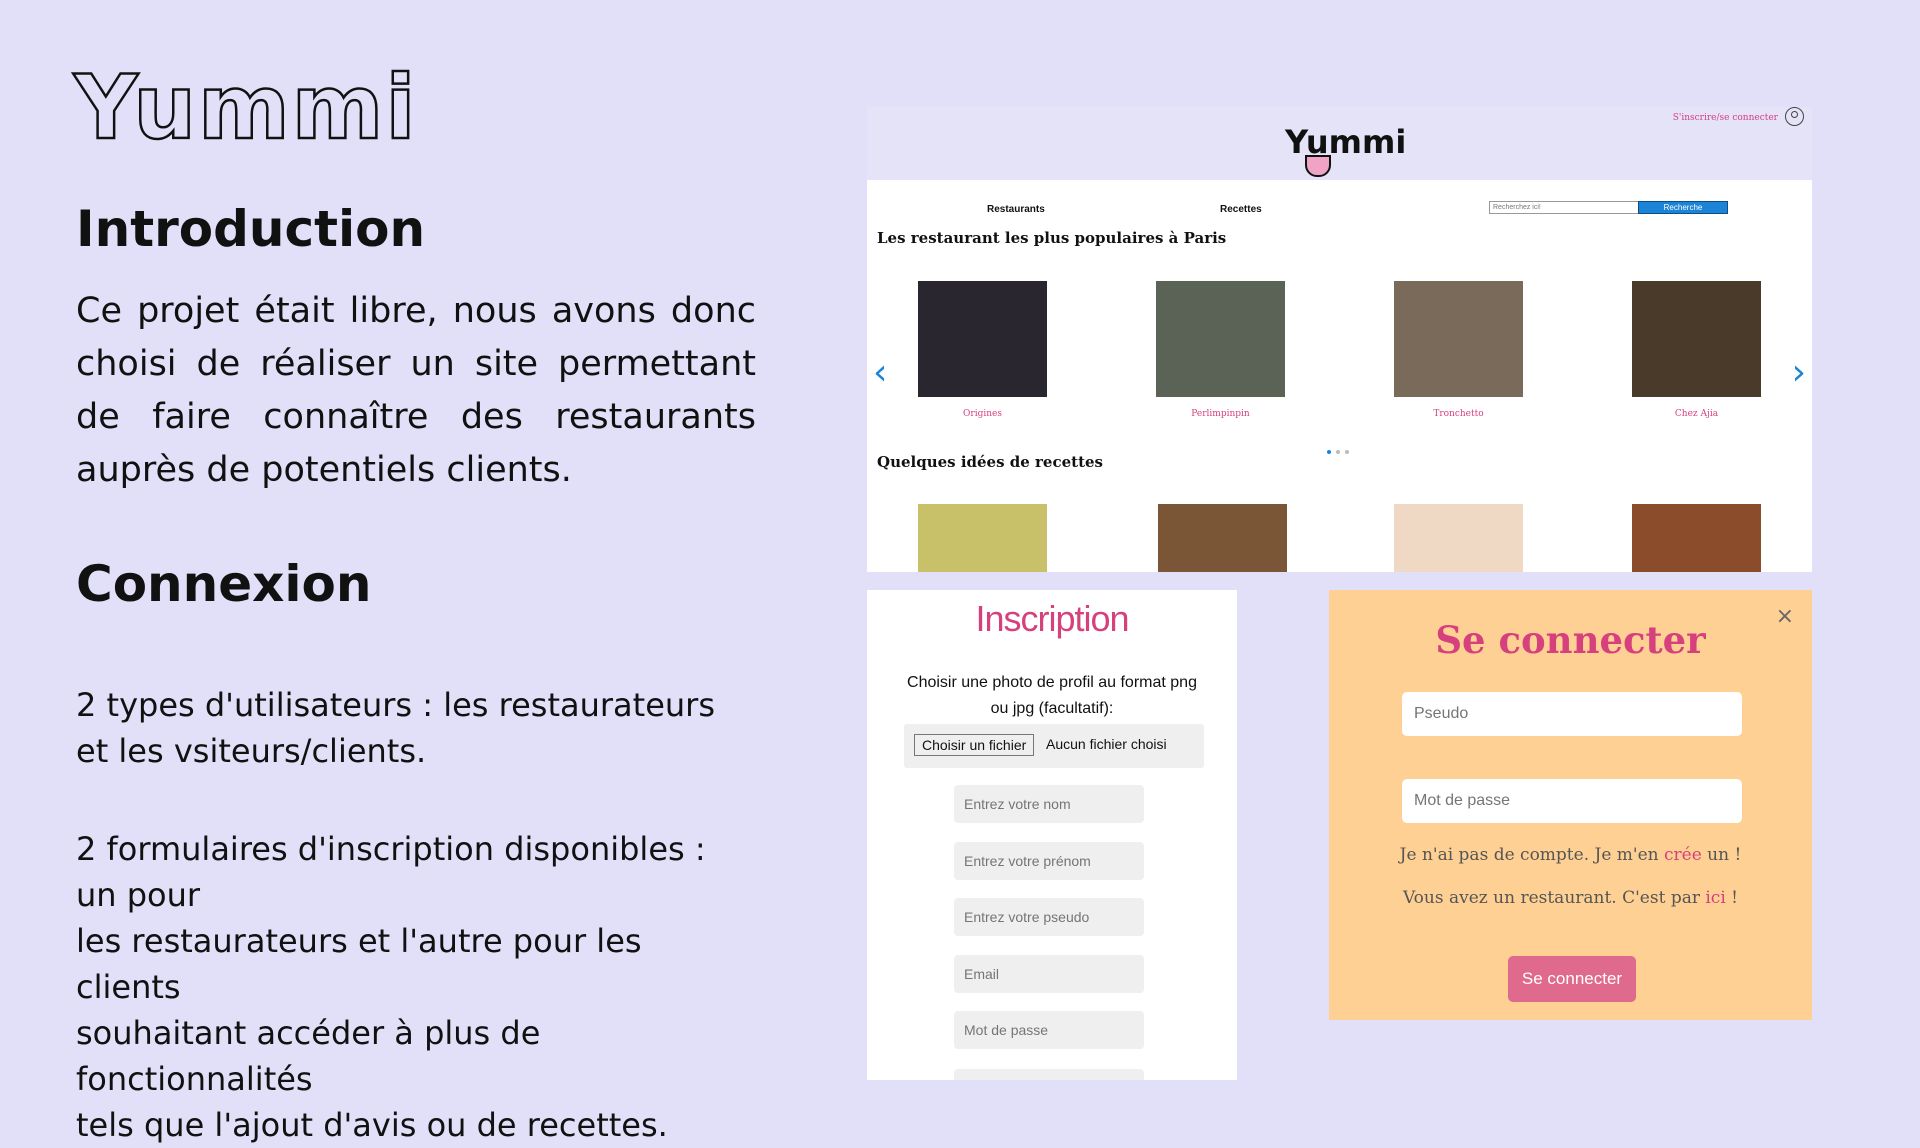  Describe the element at coordinates (1241, 209) in the screenshot. I see `nav-recipes: Recettes` at that location.